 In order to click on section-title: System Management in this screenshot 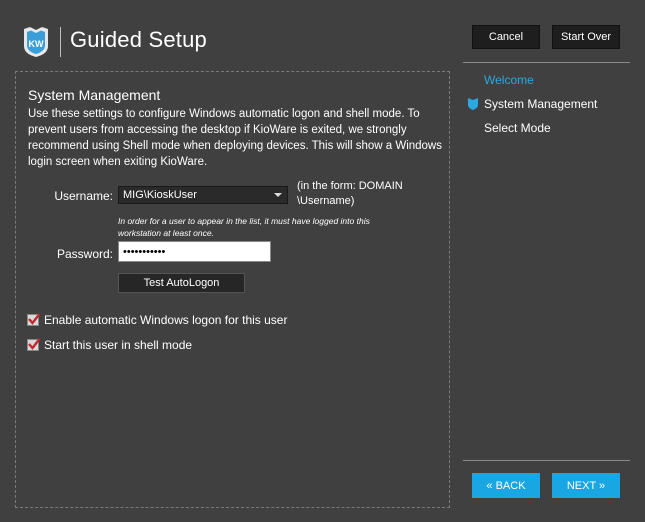, I will do `click(94, 95)`.